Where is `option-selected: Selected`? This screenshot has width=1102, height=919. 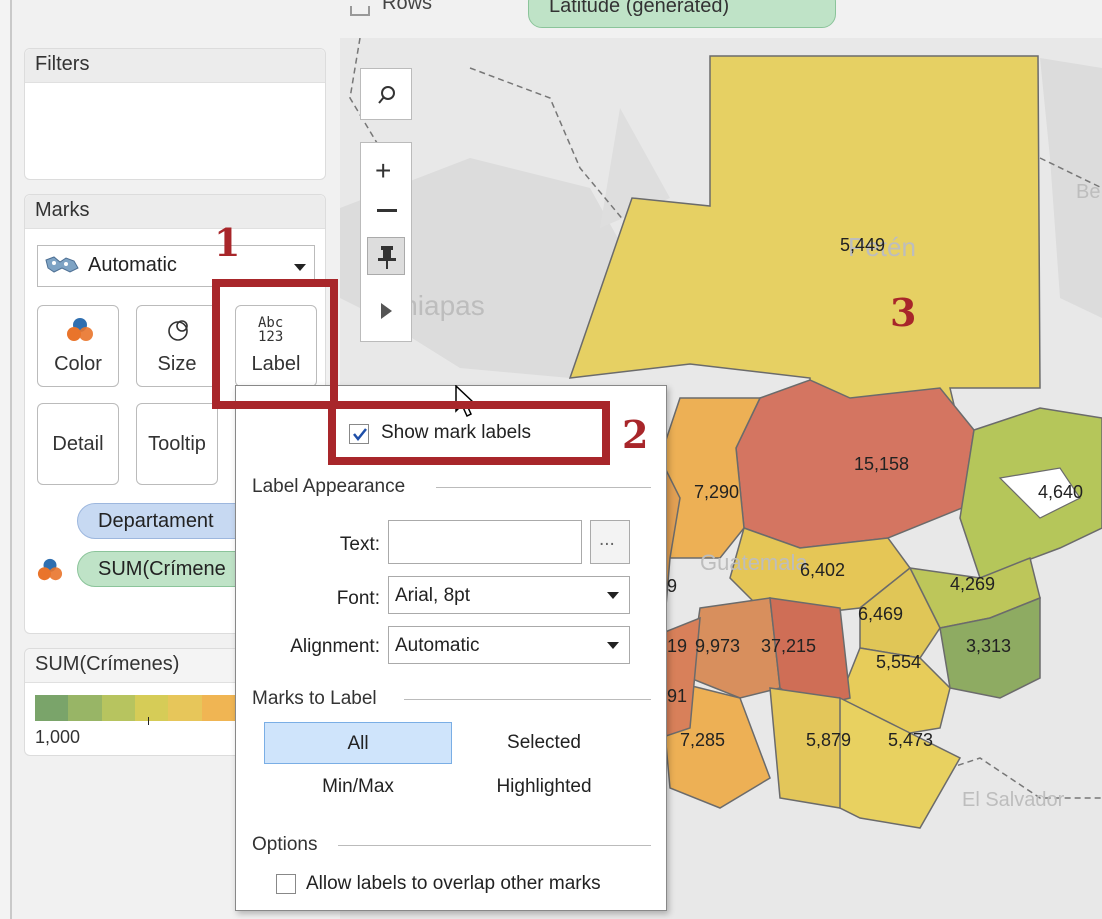 option-selected: Selected is located at coordinates (544, 743).